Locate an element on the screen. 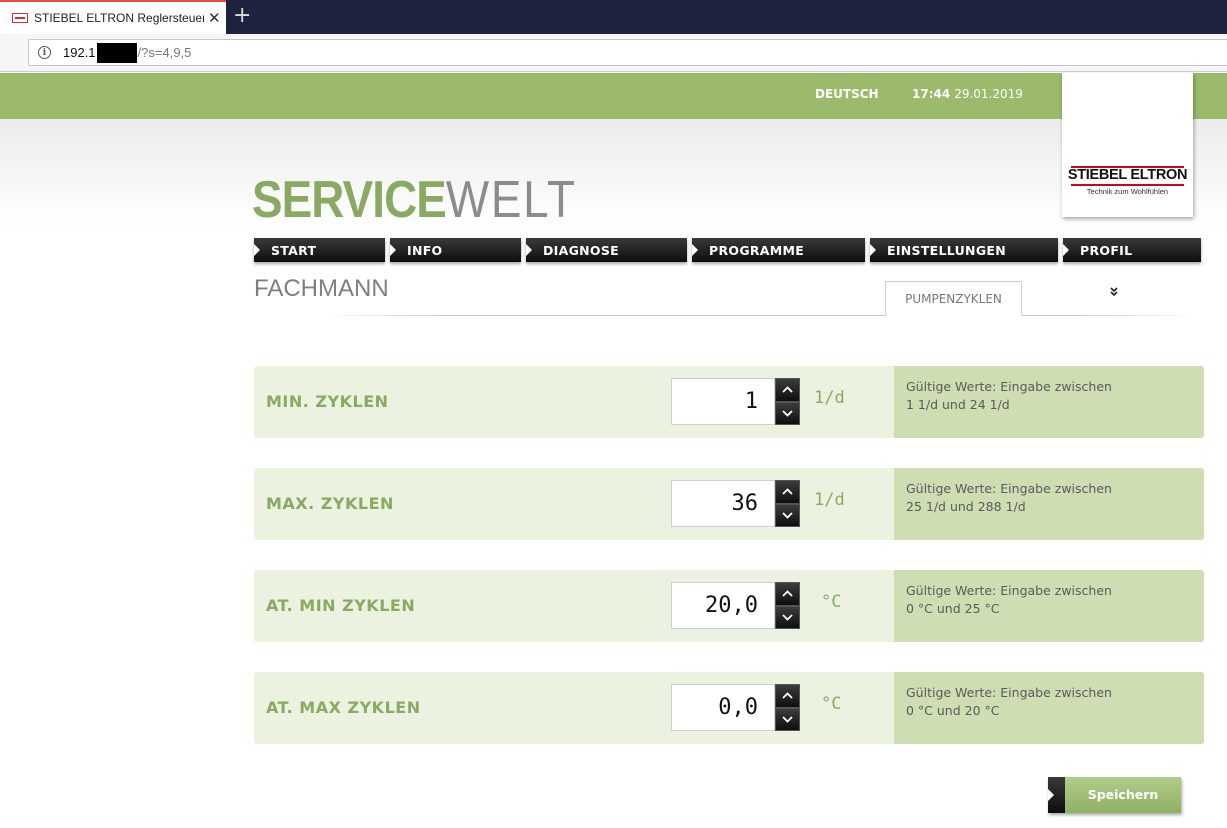 This screenshot has height=828, width=1227. brand-service: SERVICE is located at coordinates (349, 200).